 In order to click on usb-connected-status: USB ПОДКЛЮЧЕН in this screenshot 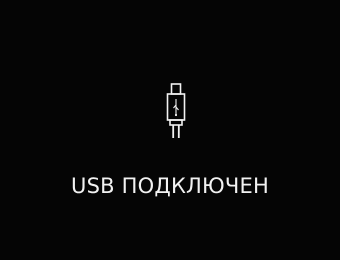, I will do `click(170, 186)`.